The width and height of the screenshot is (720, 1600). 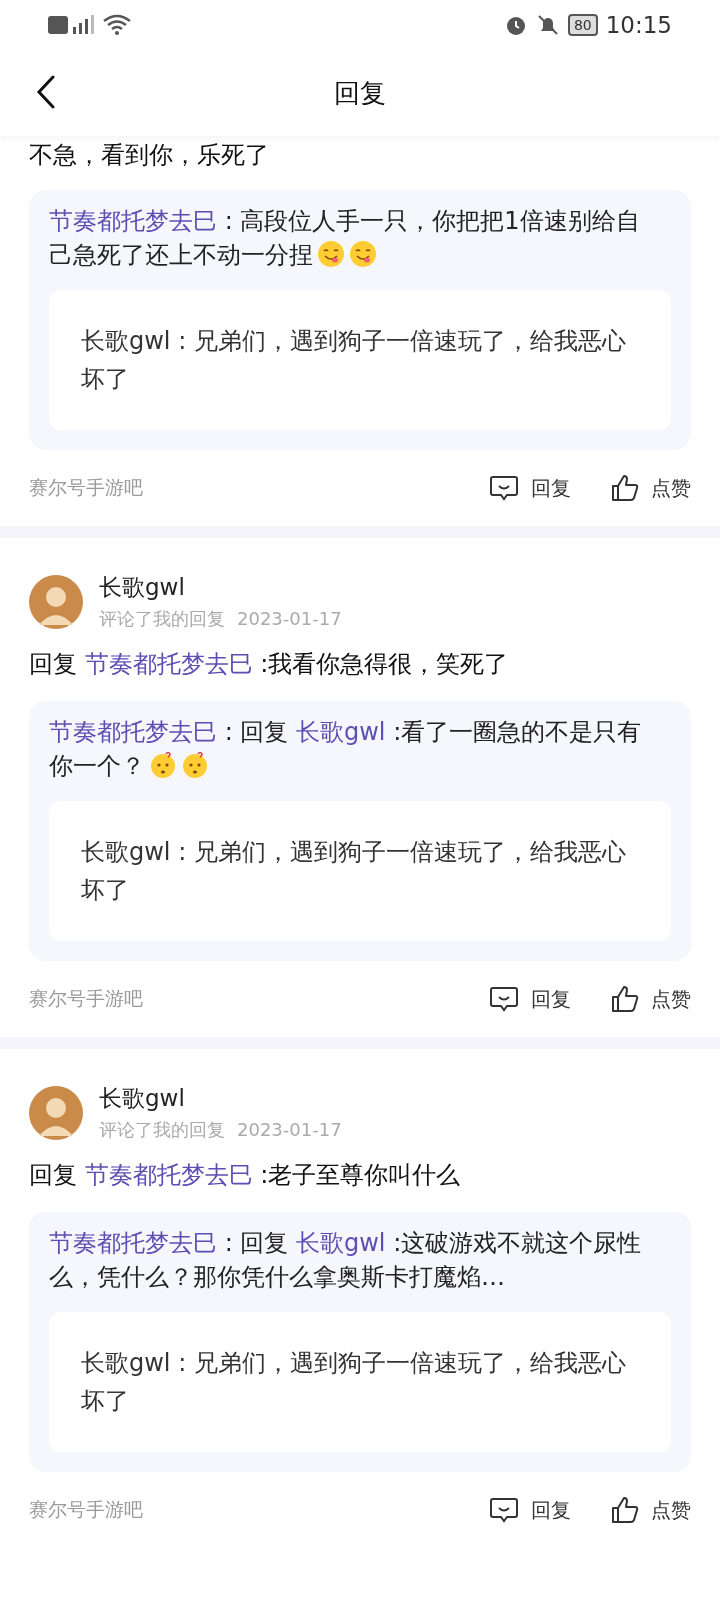 I want to click on reply-text: 回复 节奏都托梦去巳 :老子至尊你叫什么, so click(x=245, y=1175).